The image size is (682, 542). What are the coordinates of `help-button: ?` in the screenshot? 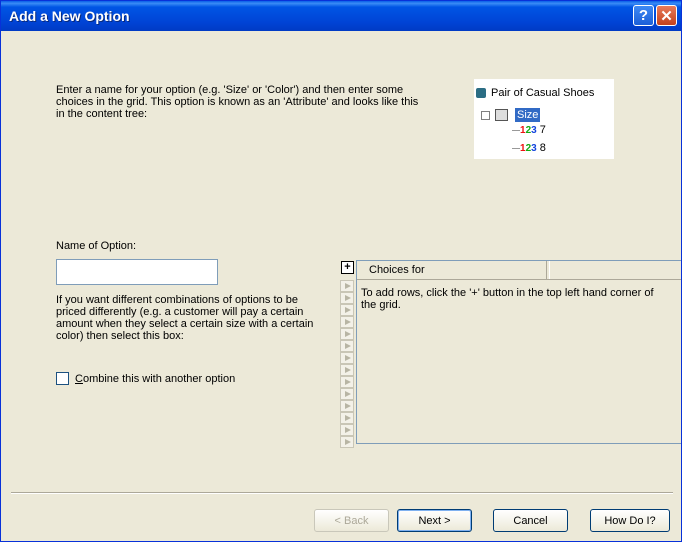 It's located at (643, 15).